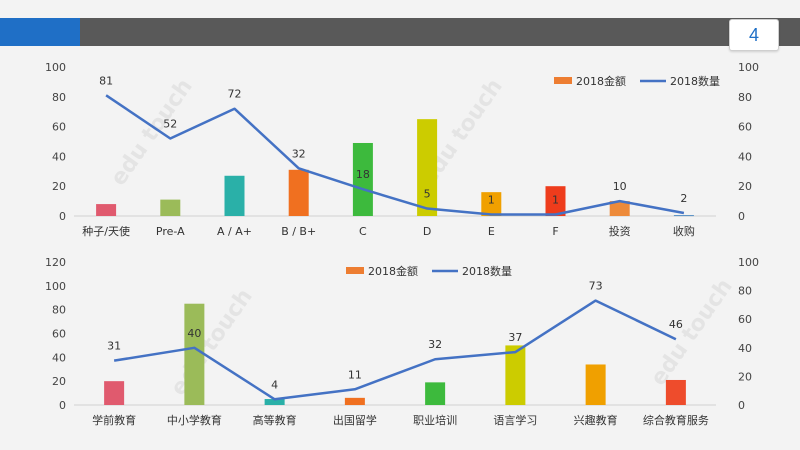 This screenshot has width=800, height=450. I want to click on x-tick-label: F, so click(555, 231).